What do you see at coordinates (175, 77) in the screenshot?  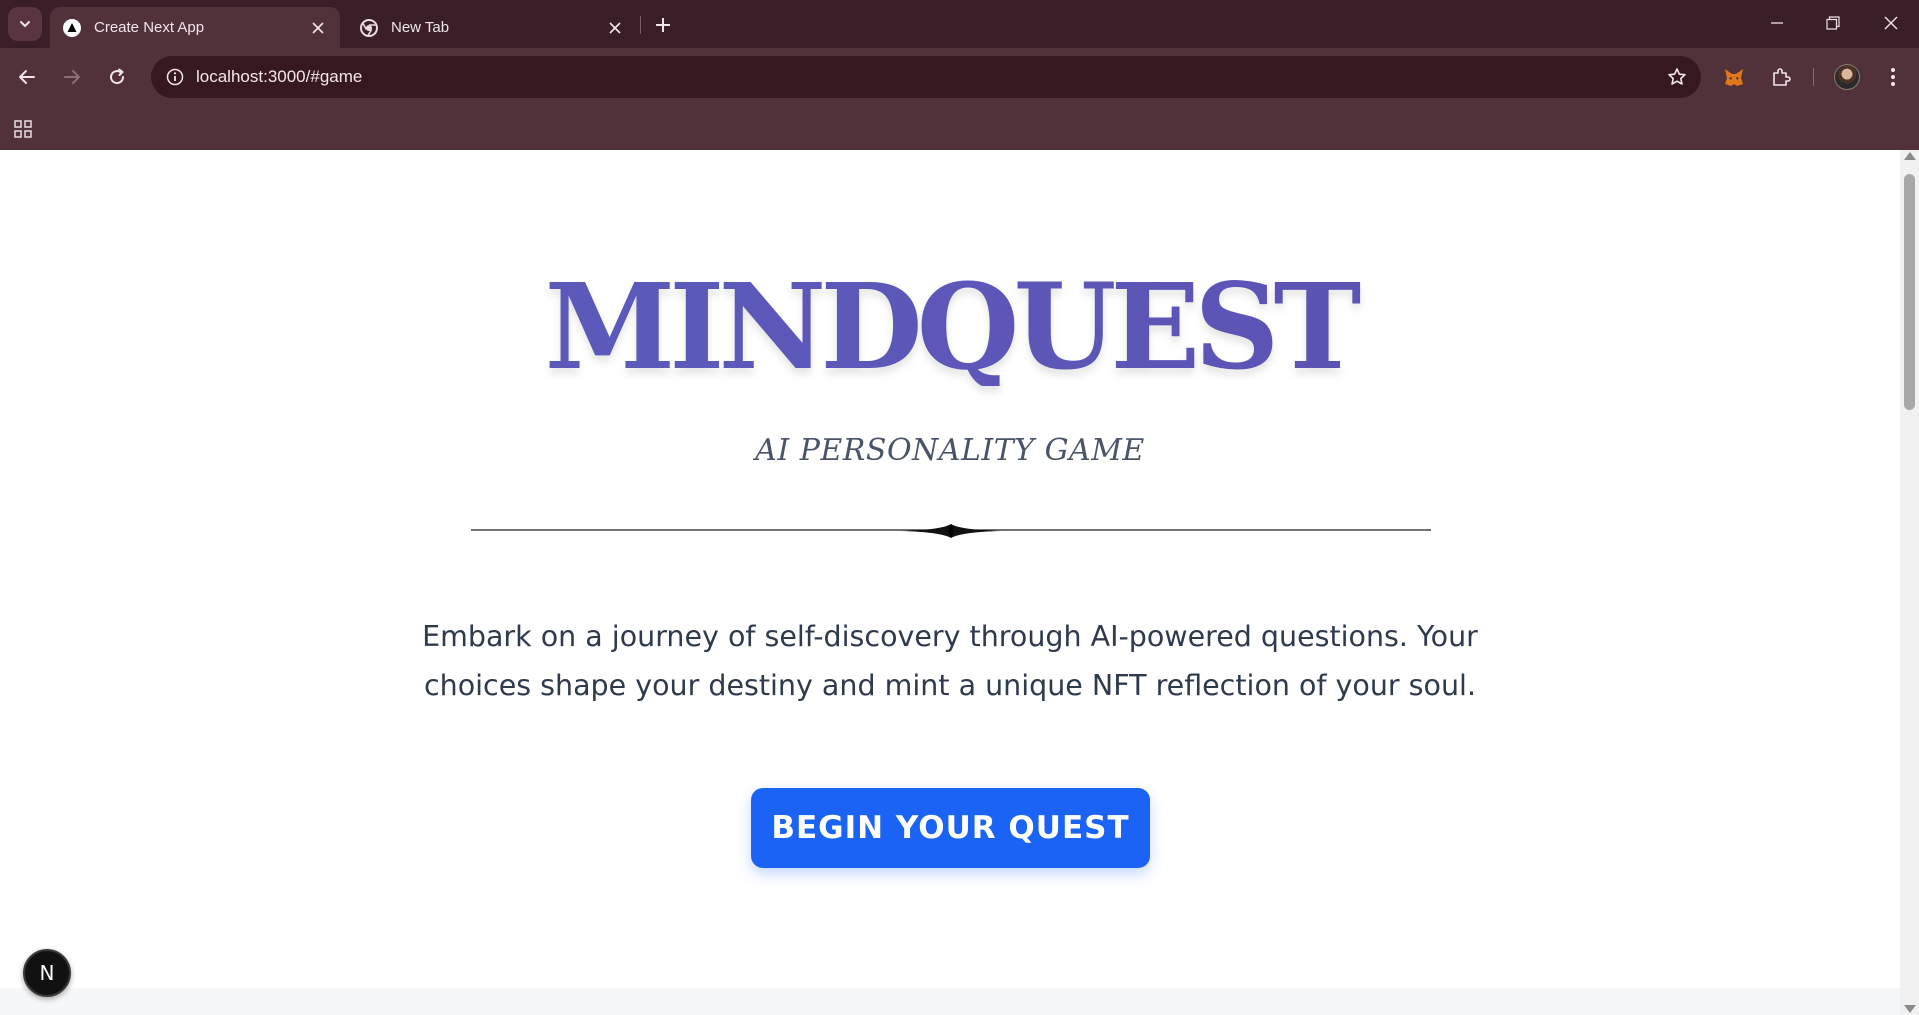 I see `site-info-icon` at bounding box center [175, 77].